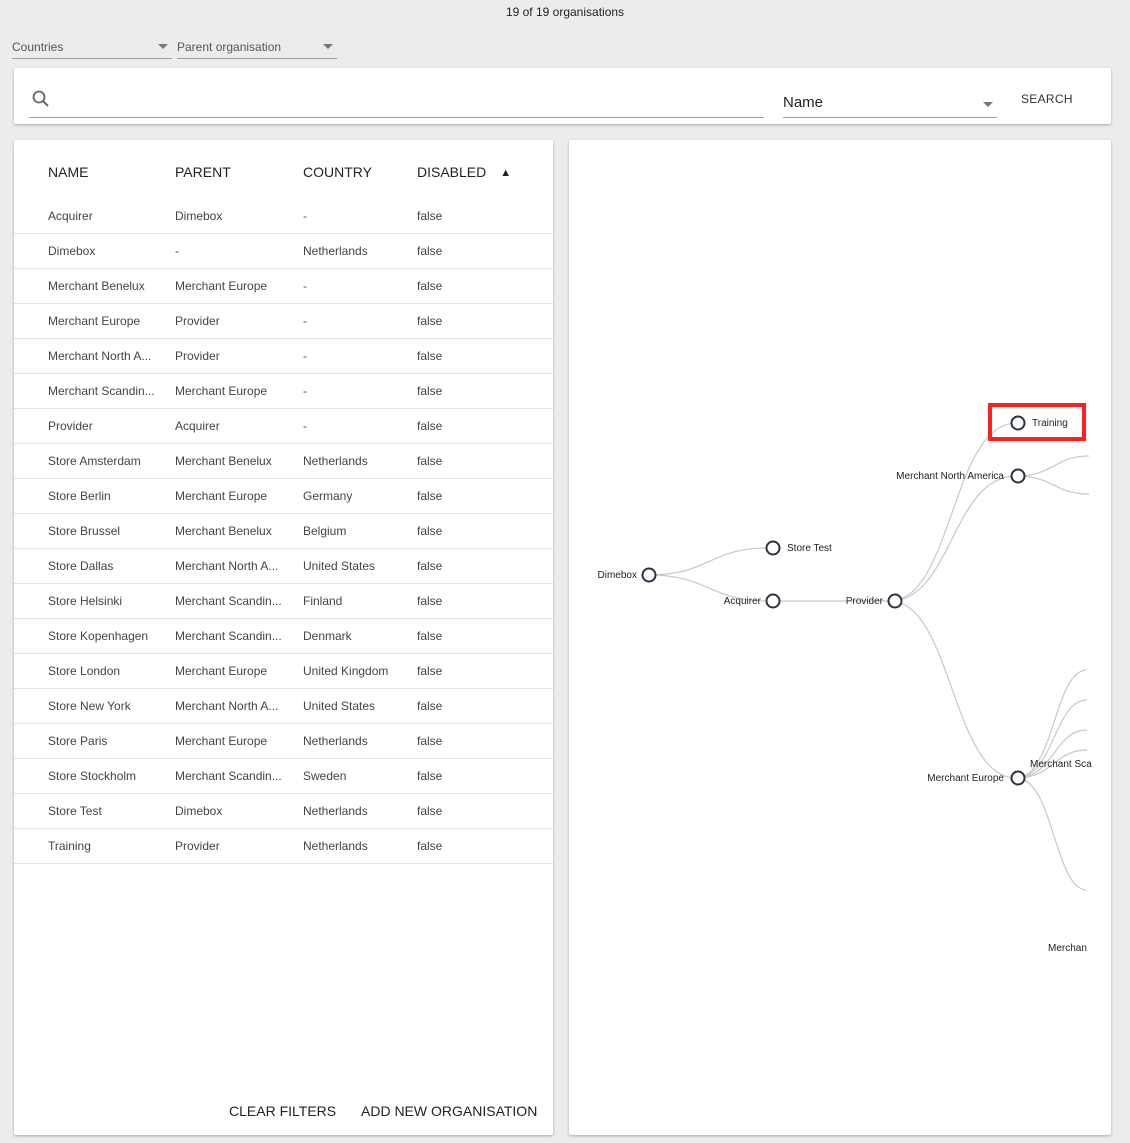  I want to click on search-input, so click(396, 117).